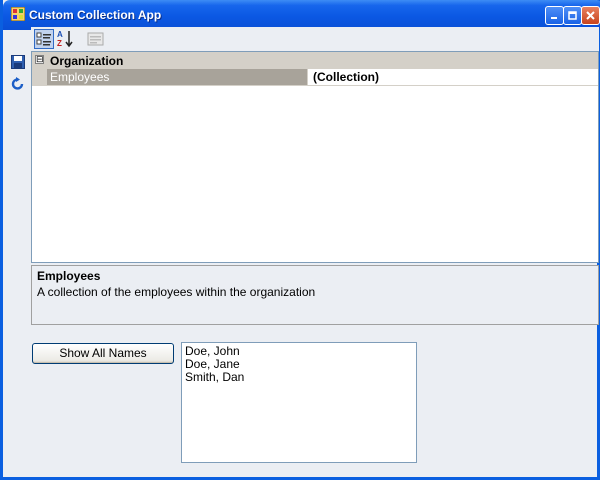 This screenshot has width=600, height=480. I want to click on property-gutter, so click(39, 77).